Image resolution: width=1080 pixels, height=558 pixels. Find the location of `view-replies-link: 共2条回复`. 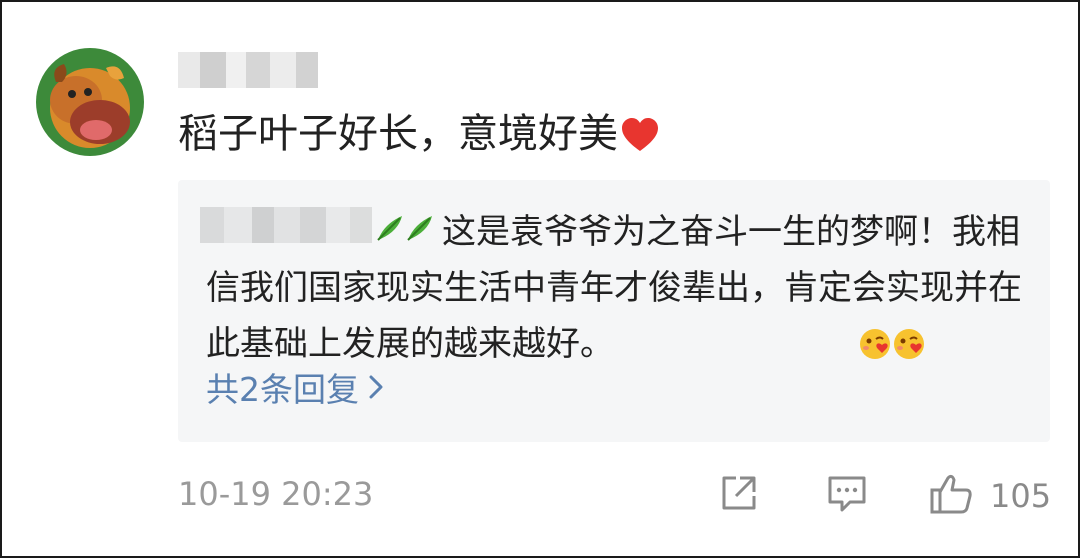

view-replies-link: 共2条回复 is located at coordinates (295, 390).